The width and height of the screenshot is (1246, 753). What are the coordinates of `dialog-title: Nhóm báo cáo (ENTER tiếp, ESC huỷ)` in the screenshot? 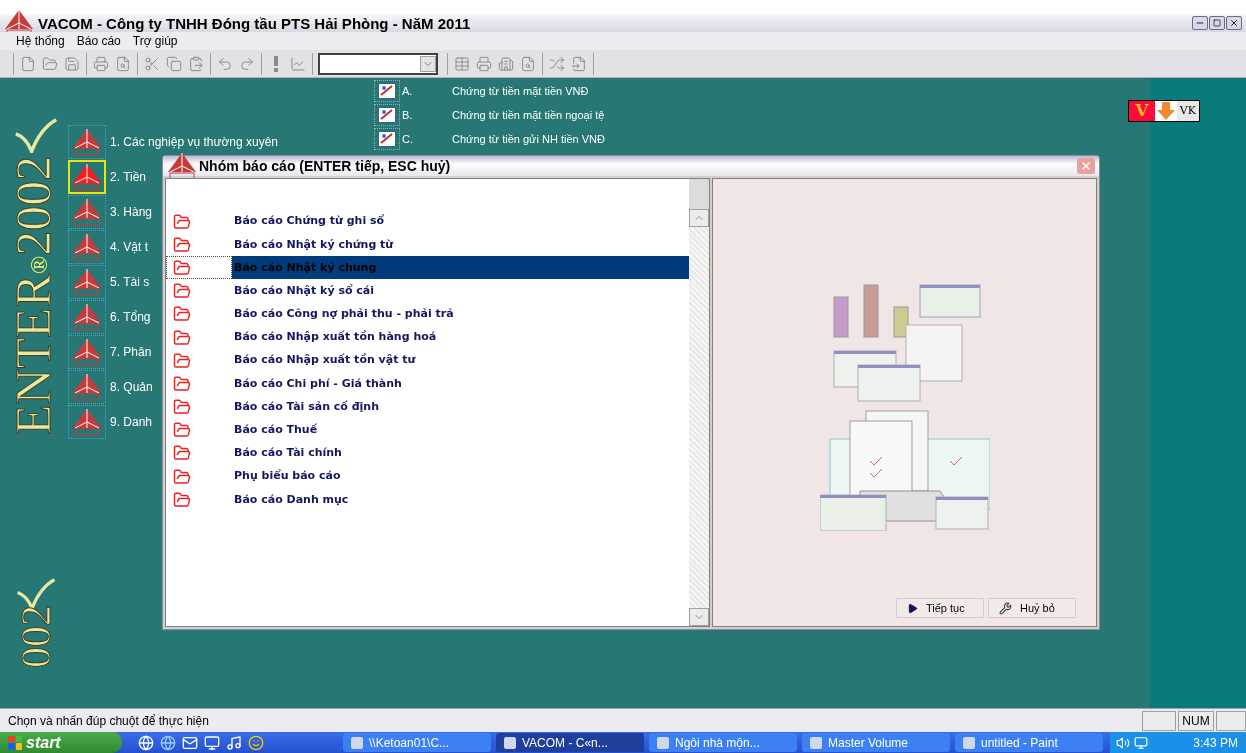 It's located at (325, 166).